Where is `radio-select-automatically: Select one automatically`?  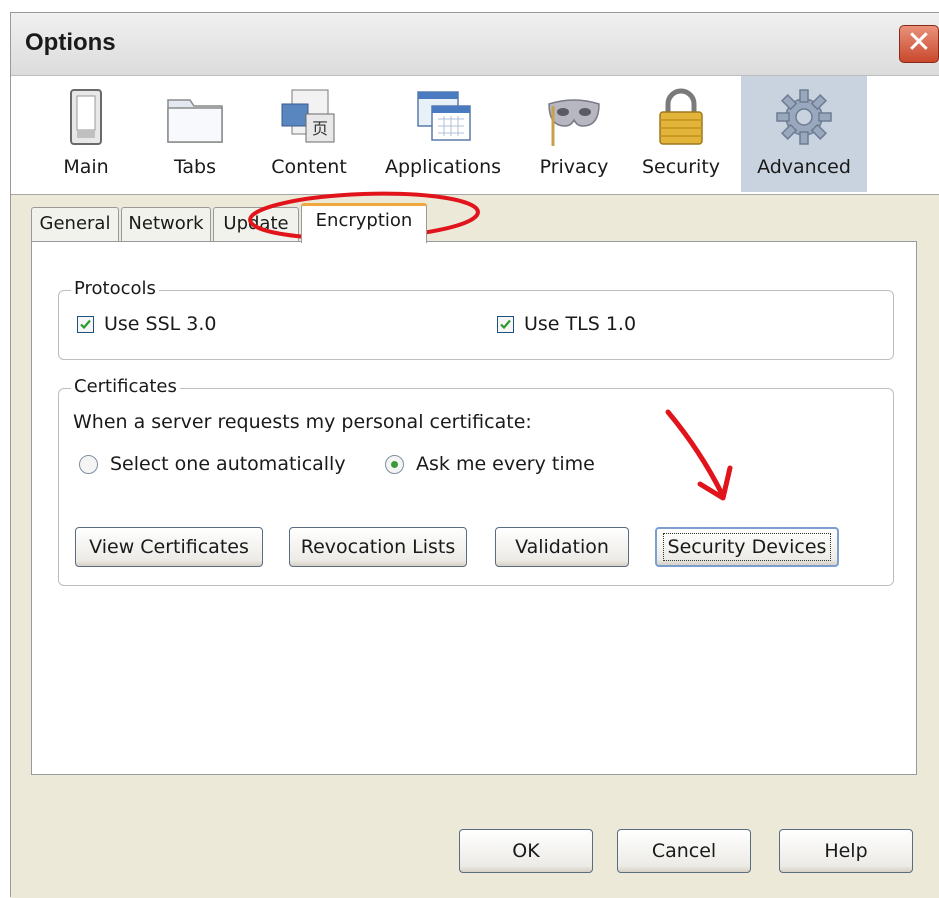
radio-select-automatically: Select one automatically is located at coordinates (212, 464).